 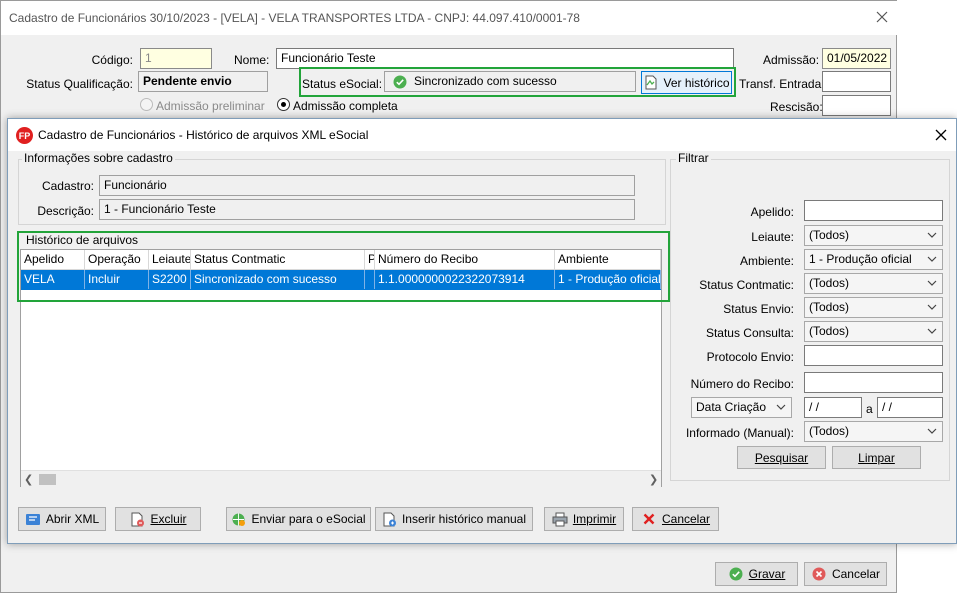 What do you see at coordinates (767, 574) in the screenshot?
I see `gravar-label: Gravar` at bounding box center [767, 574].